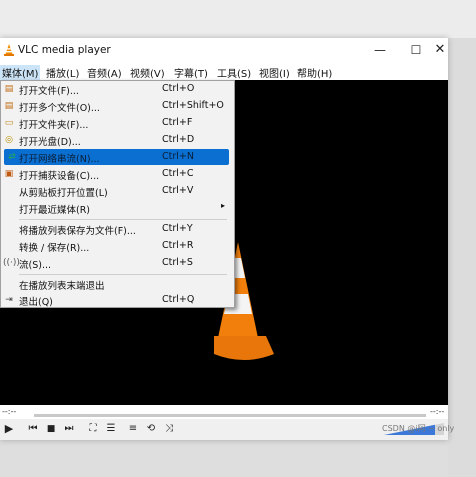 This screenshot has width=476, height=477. I want to click on menu-item-recent-media: 打开最近媒体(R) ▸, so click(117, 208).